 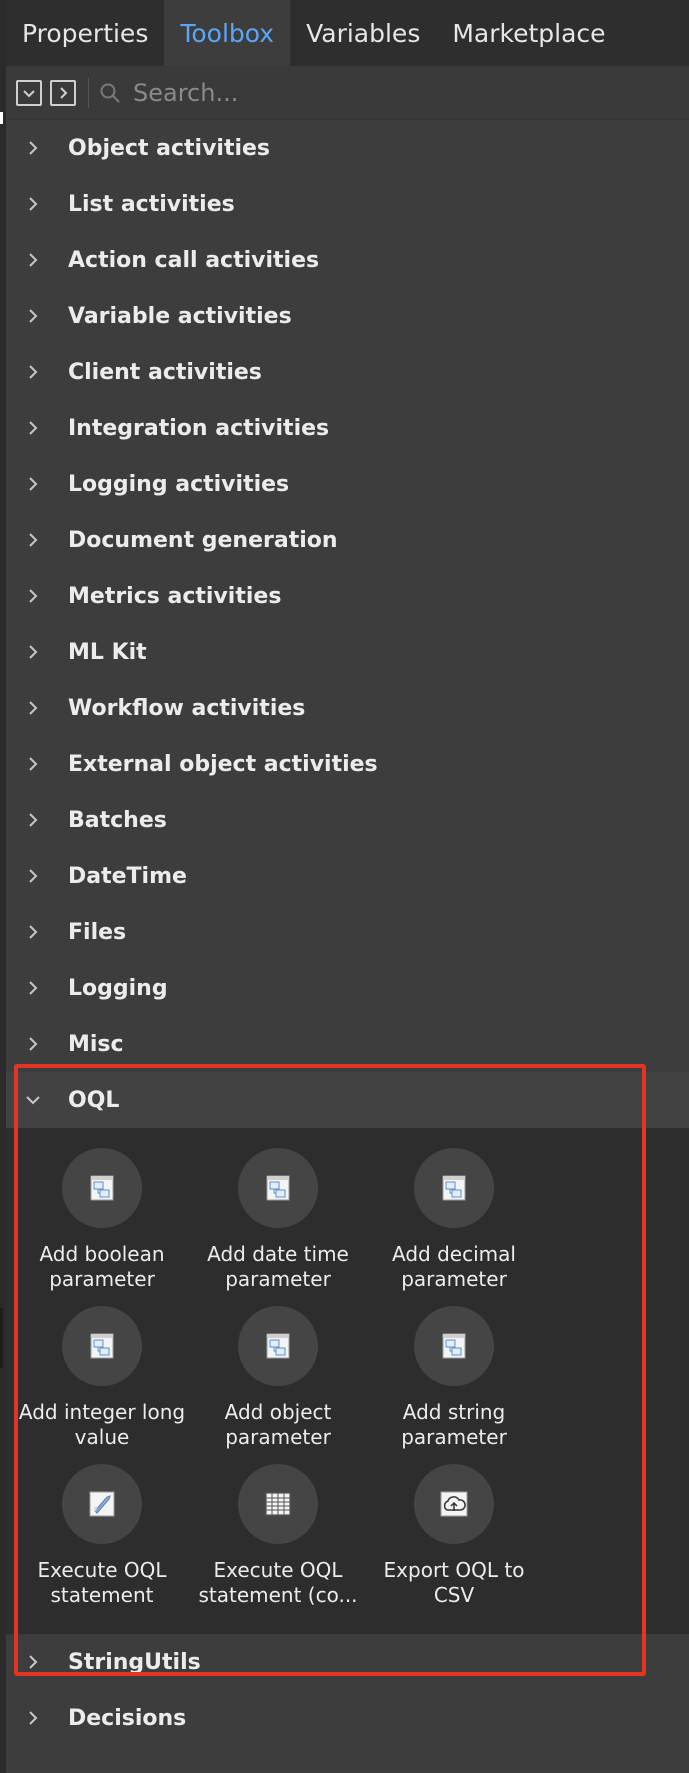 What do you see at coordinates (363, 33) in the screenshot?
I see `tab-variables: Variables` at bounding box center [363, 33].